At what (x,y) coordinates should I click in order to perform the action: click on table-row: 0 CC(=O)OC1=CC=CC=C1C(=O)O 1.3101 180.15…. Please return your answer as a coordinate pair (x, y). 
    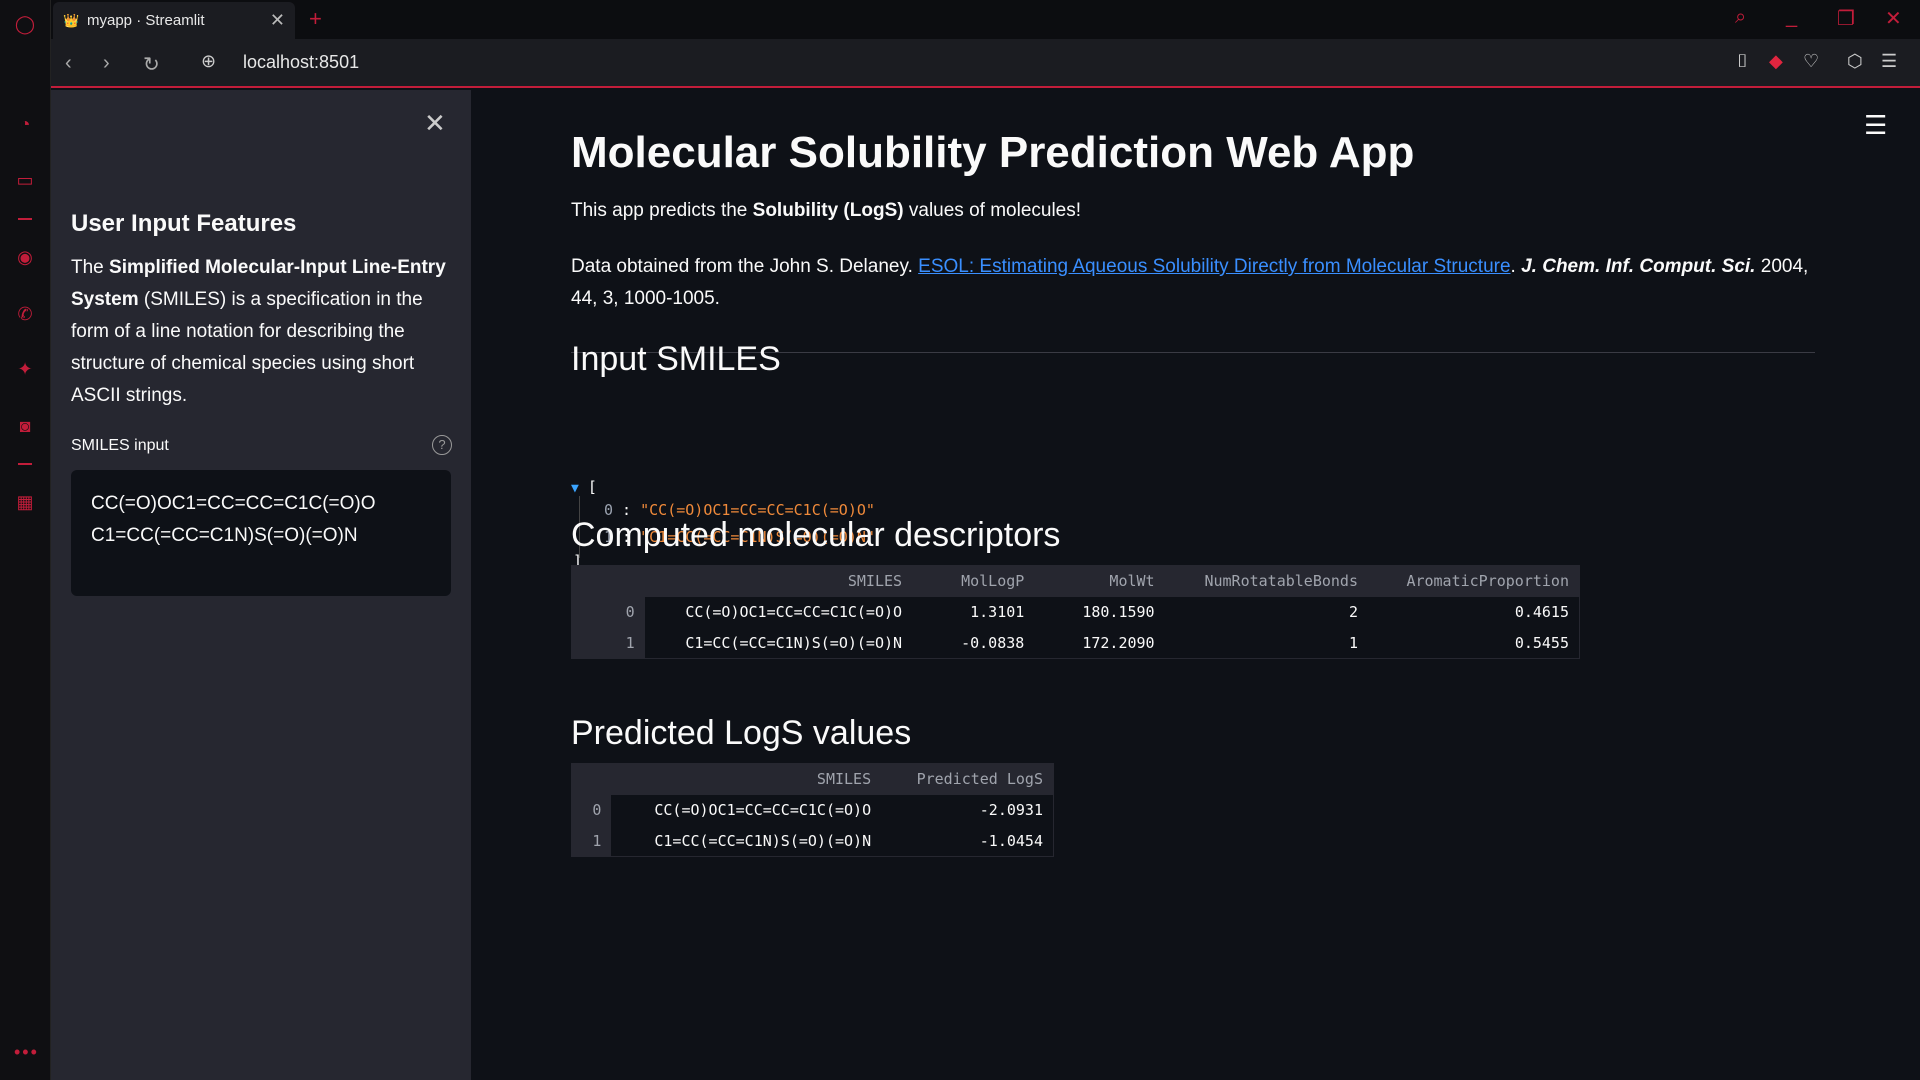
    Looking at the image, I should click on (1075, 612).